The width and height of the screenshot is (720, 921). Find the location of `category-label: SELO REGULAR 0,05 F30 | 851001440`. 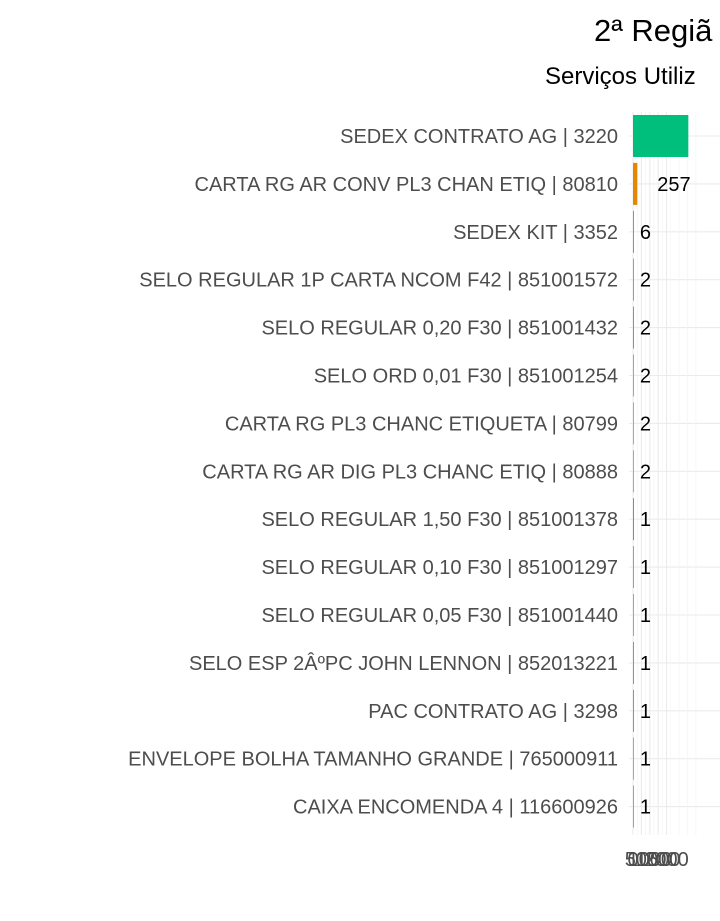

category-label: SELO REGULAR 0,05 F30 | 851001440 is located at coordinates (439, 616).